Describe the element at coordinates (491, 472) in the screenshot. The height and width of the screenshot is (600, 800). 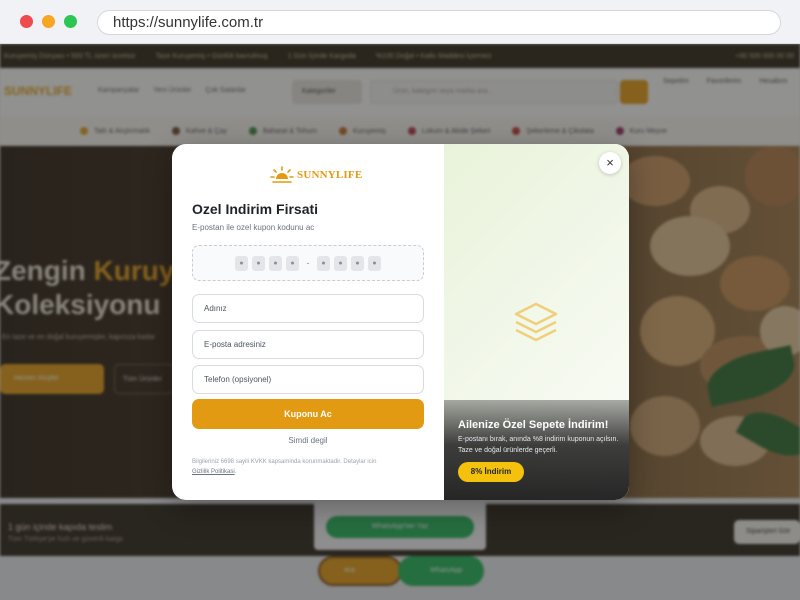
I see `discount-badge: 8% İndirim` at that location.